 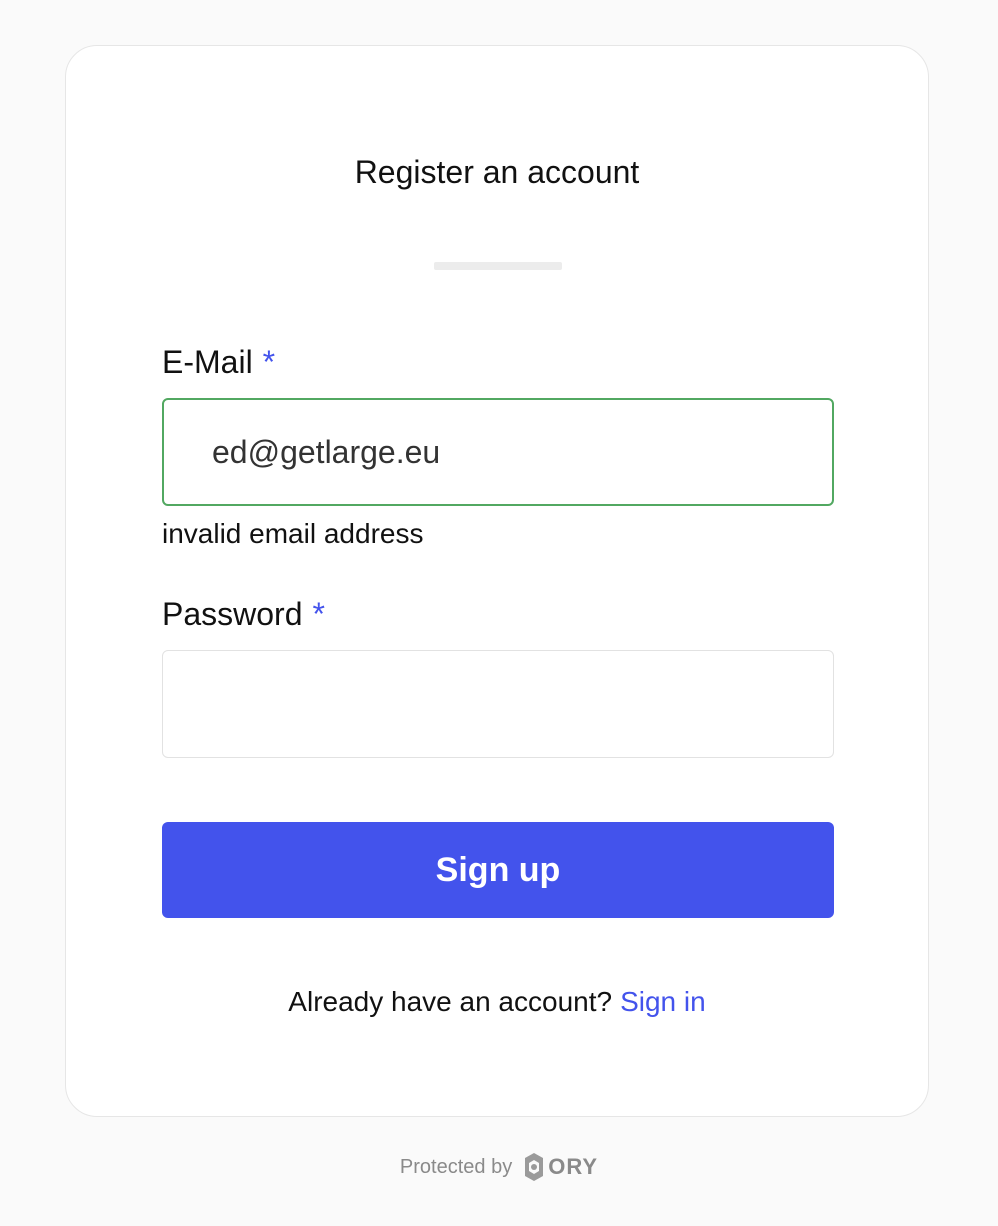 What do you see at coordinates (663, 1001) in the screenshot?
I see `sign-in-link: Sign in` at bounding box center [663, 1001].